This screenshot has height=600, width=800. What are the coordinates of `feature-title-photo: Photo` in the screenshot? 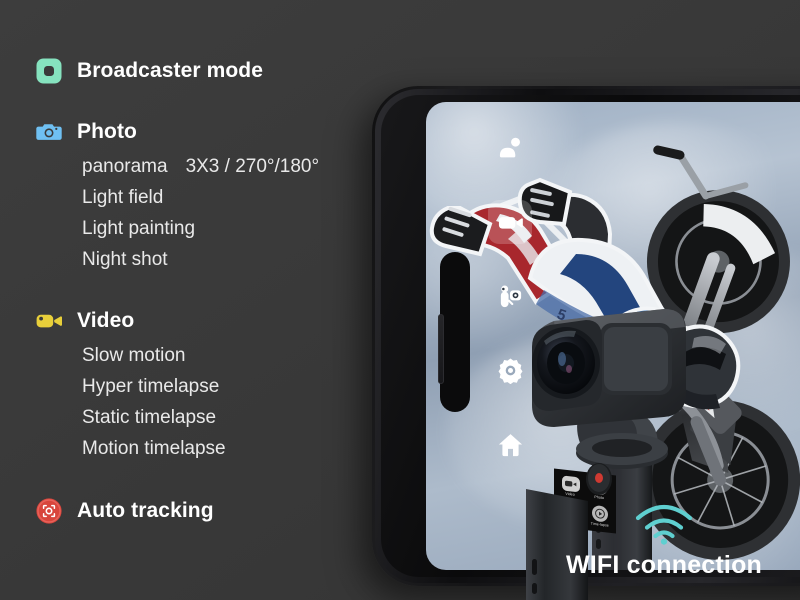 It's located at (107, 131).